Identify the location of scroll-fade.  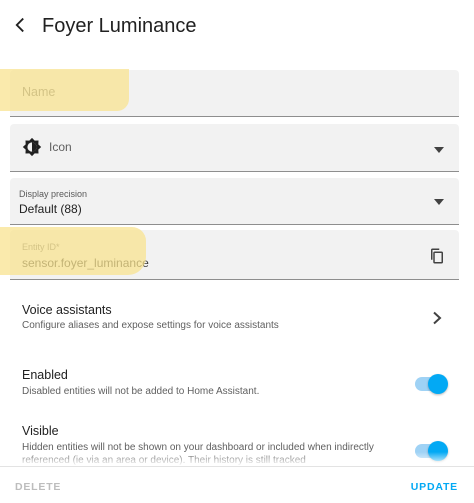
(237, 459).